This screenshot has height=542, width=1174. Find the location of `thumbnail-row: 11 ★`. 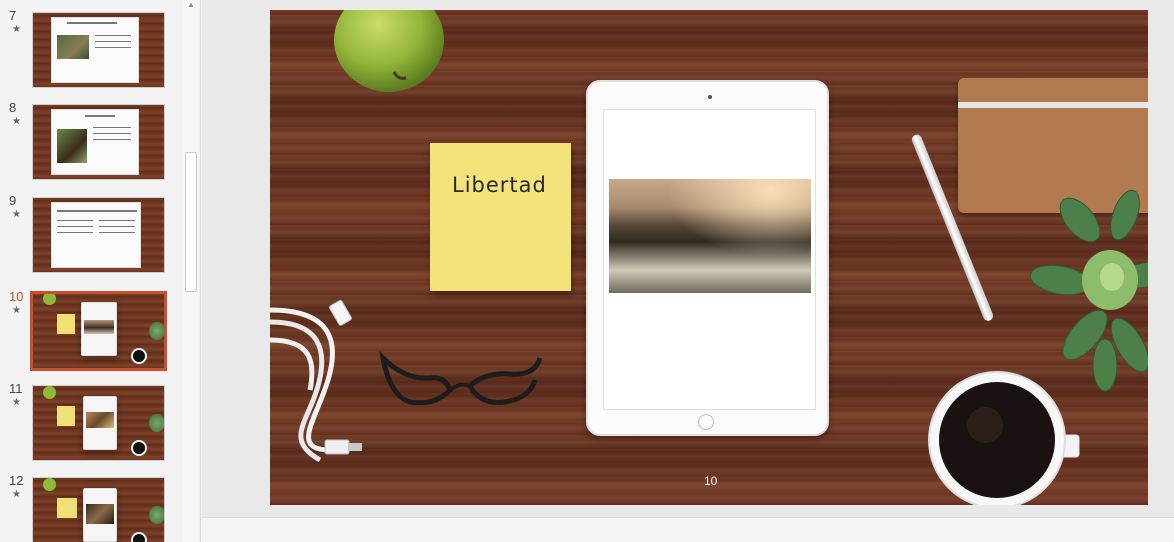

thumbnail-row: 11 ★ is located at coordinates (90, 421).